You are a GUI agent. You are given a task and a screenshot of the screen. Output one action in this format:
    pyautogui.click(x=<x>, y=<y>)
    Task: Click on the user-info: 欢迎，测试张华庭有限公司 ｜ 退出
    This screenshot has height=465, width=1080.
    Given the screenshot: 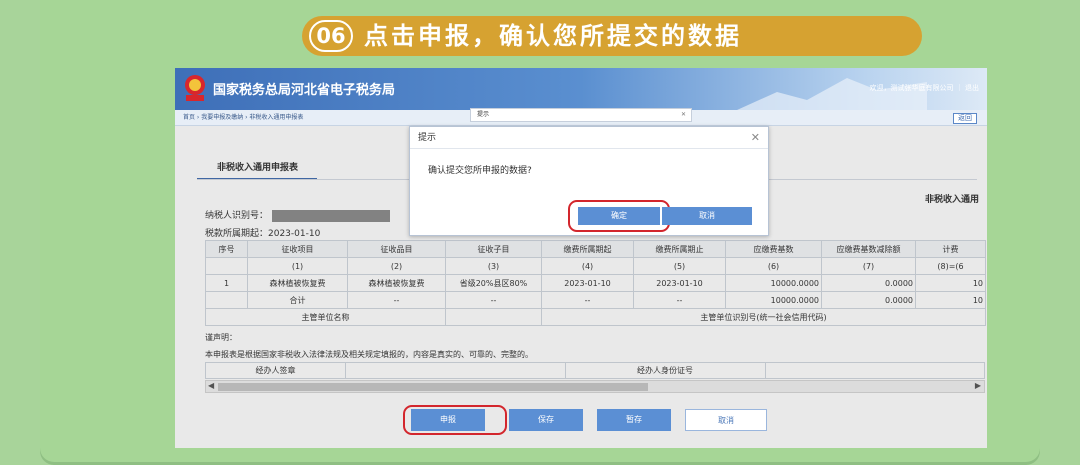 What is the action you would take?
    pyautogui.click(x=924, y=88)
    